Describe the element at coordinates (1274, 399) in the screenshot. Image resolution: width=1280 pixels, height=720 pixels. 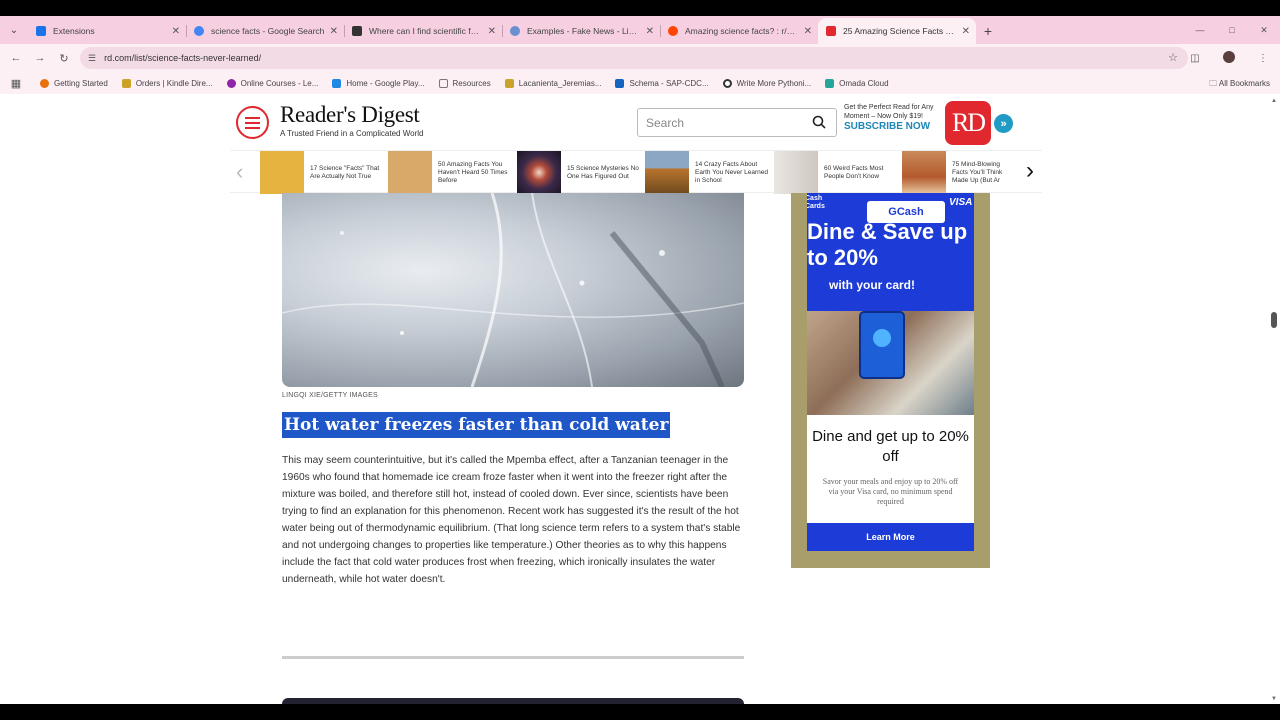
I see `page-scrollbar: ▲ ▼` at that location.